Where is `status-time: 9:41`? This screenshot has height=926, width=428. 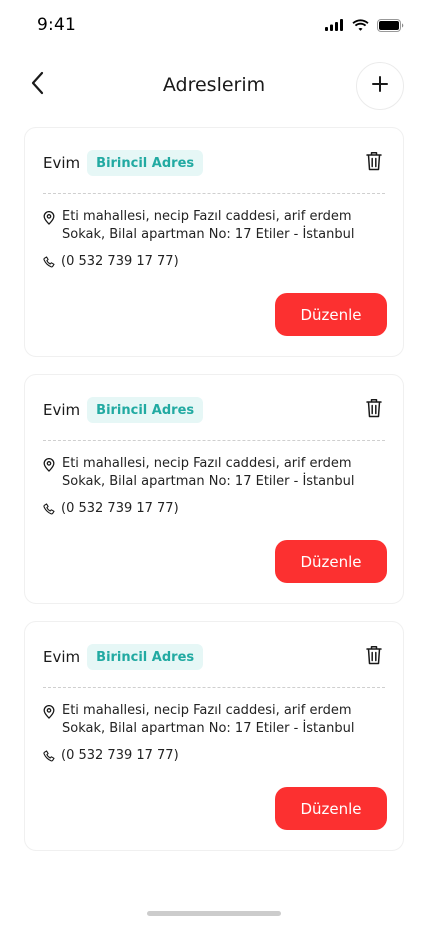
status-time: 9:41 is located at coordinates (56, 25).